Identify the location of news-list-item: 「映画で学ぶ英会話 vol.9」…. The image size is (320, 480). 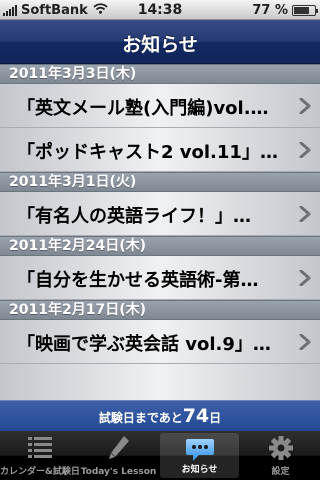
(160, 342).